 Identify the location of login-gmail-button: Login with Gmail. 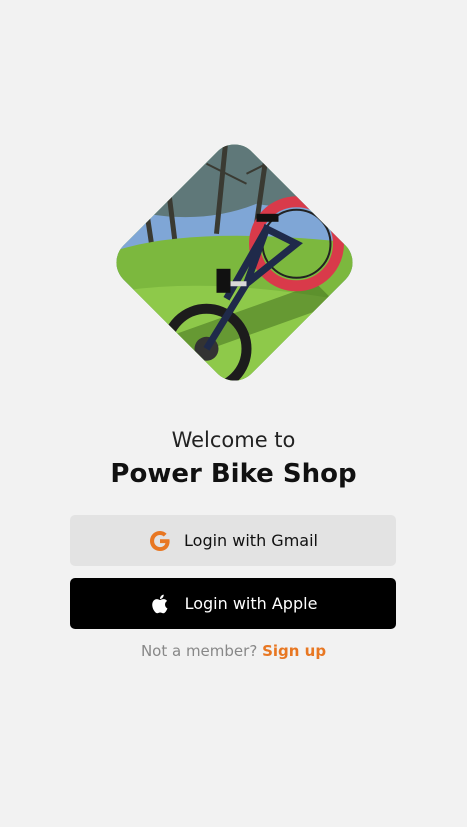
(233, 540).